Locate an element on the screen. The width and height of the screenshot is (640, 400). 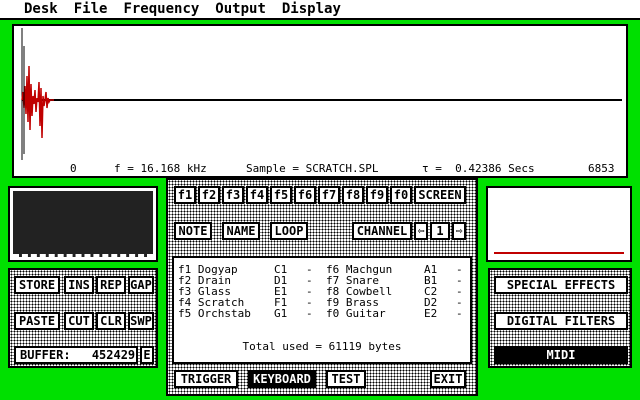
loop-button: LOOP is located at coordinates (289, 231).